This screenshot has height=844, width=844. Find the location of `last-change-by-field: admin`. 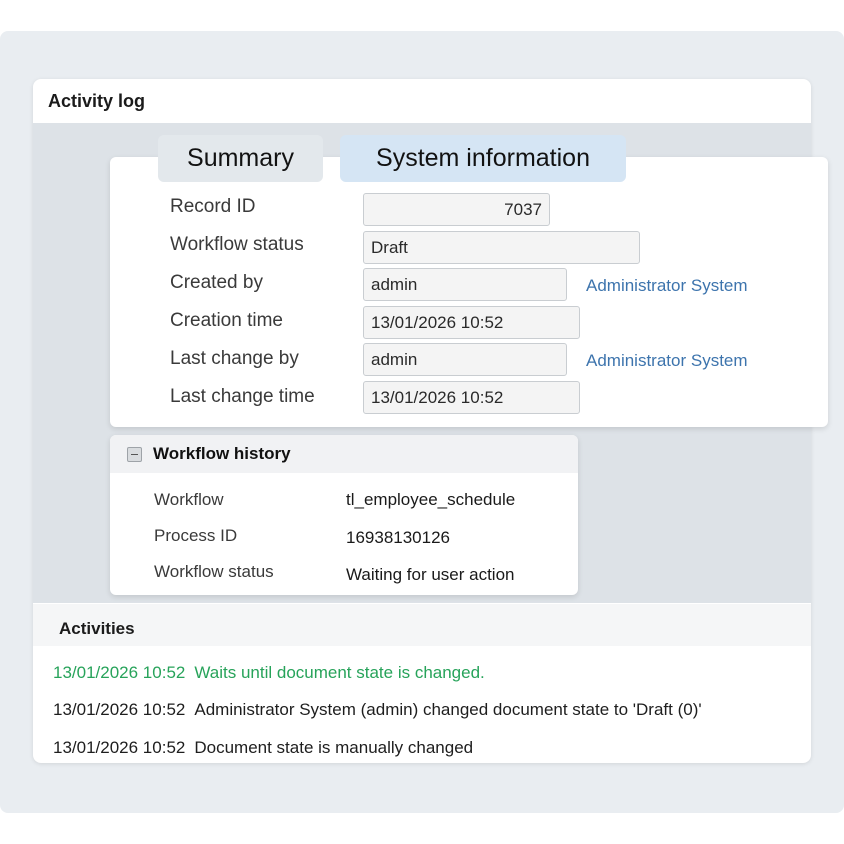

last-change-by-field: admin is located at coordinates (465, 359).